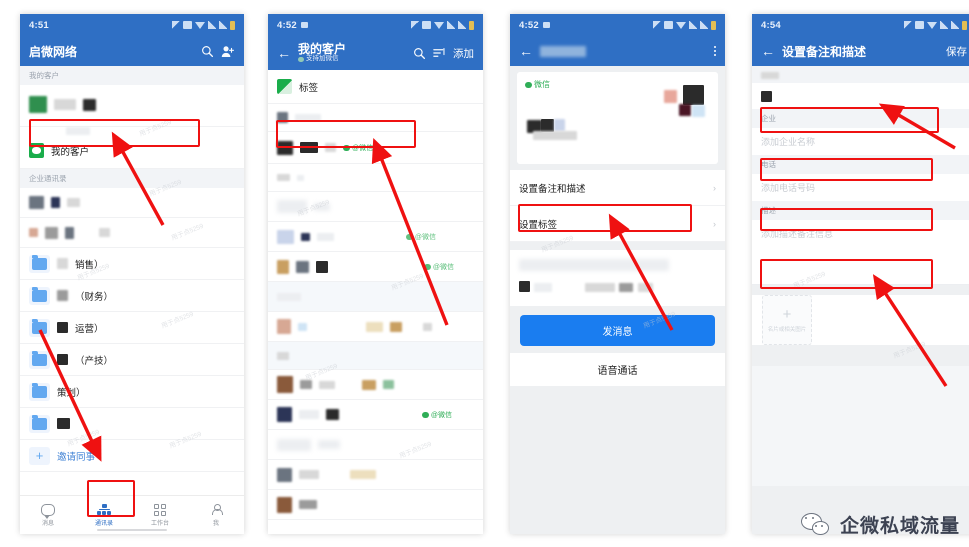 This screenshot has height=547, width=969. What do you see at coordinates (132, 151) in the screenshot?
I see `list-item-my-customer: 我的客户` at bounding box center [132, 151].